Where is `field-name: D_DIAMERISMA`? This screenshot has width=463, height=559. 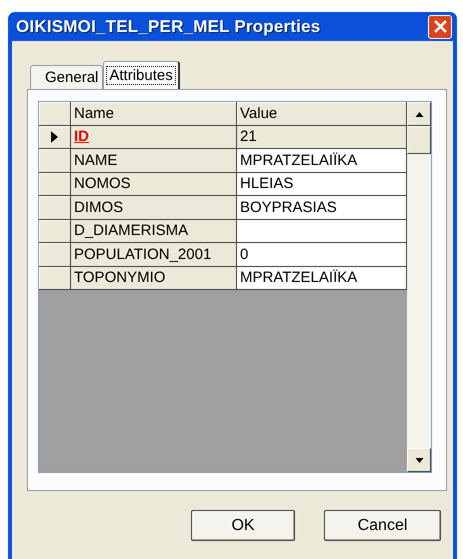 field-name: D_DIAMERISMA is located at coordinates (131, 231).